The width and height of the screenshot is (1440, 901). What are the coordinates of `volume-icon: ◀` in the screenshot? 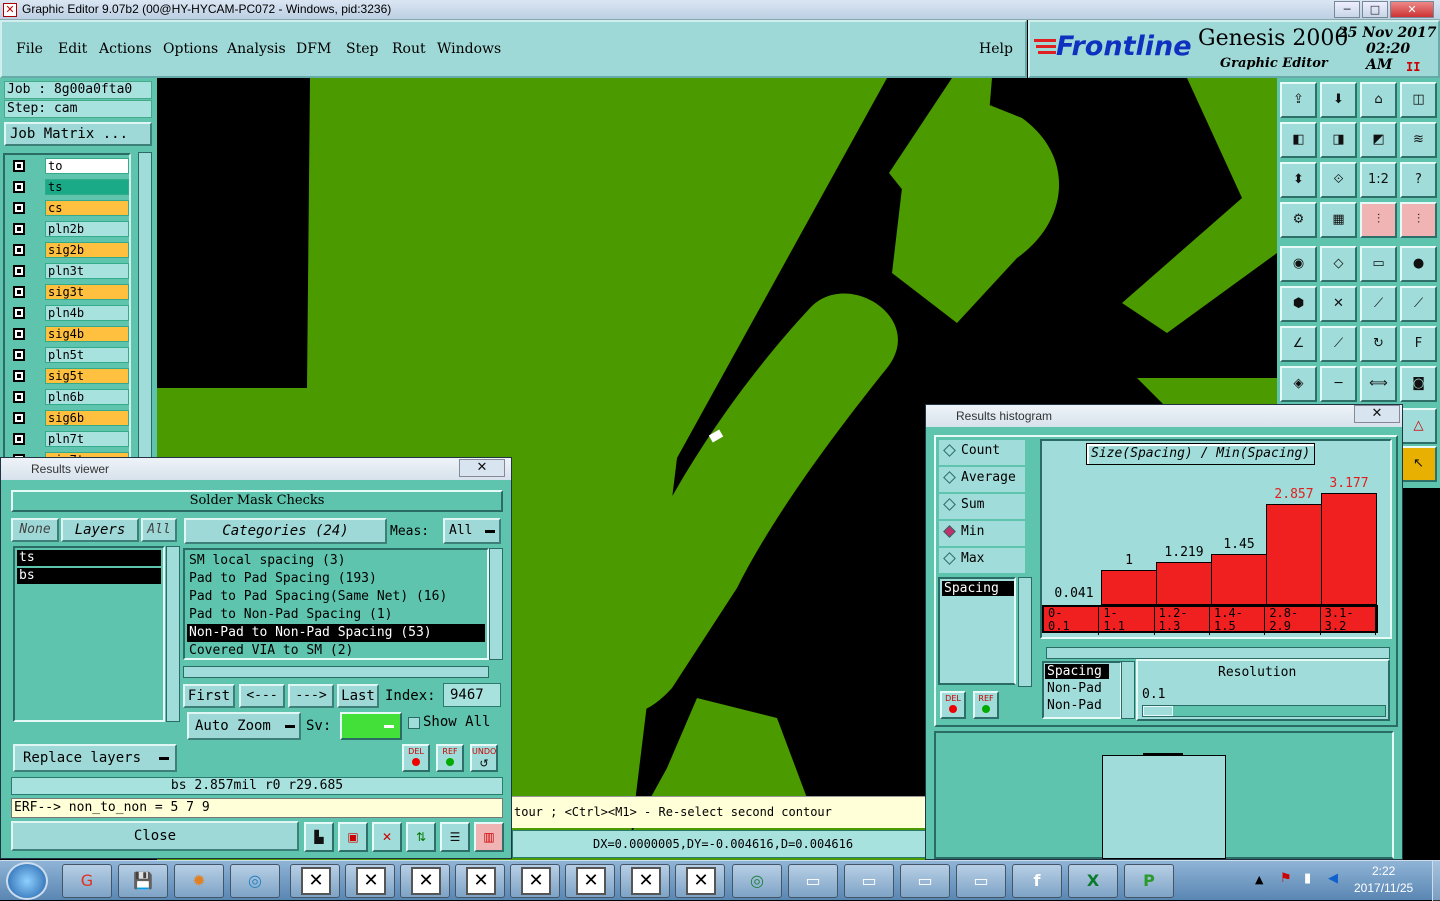 It's located at (1337, 880).